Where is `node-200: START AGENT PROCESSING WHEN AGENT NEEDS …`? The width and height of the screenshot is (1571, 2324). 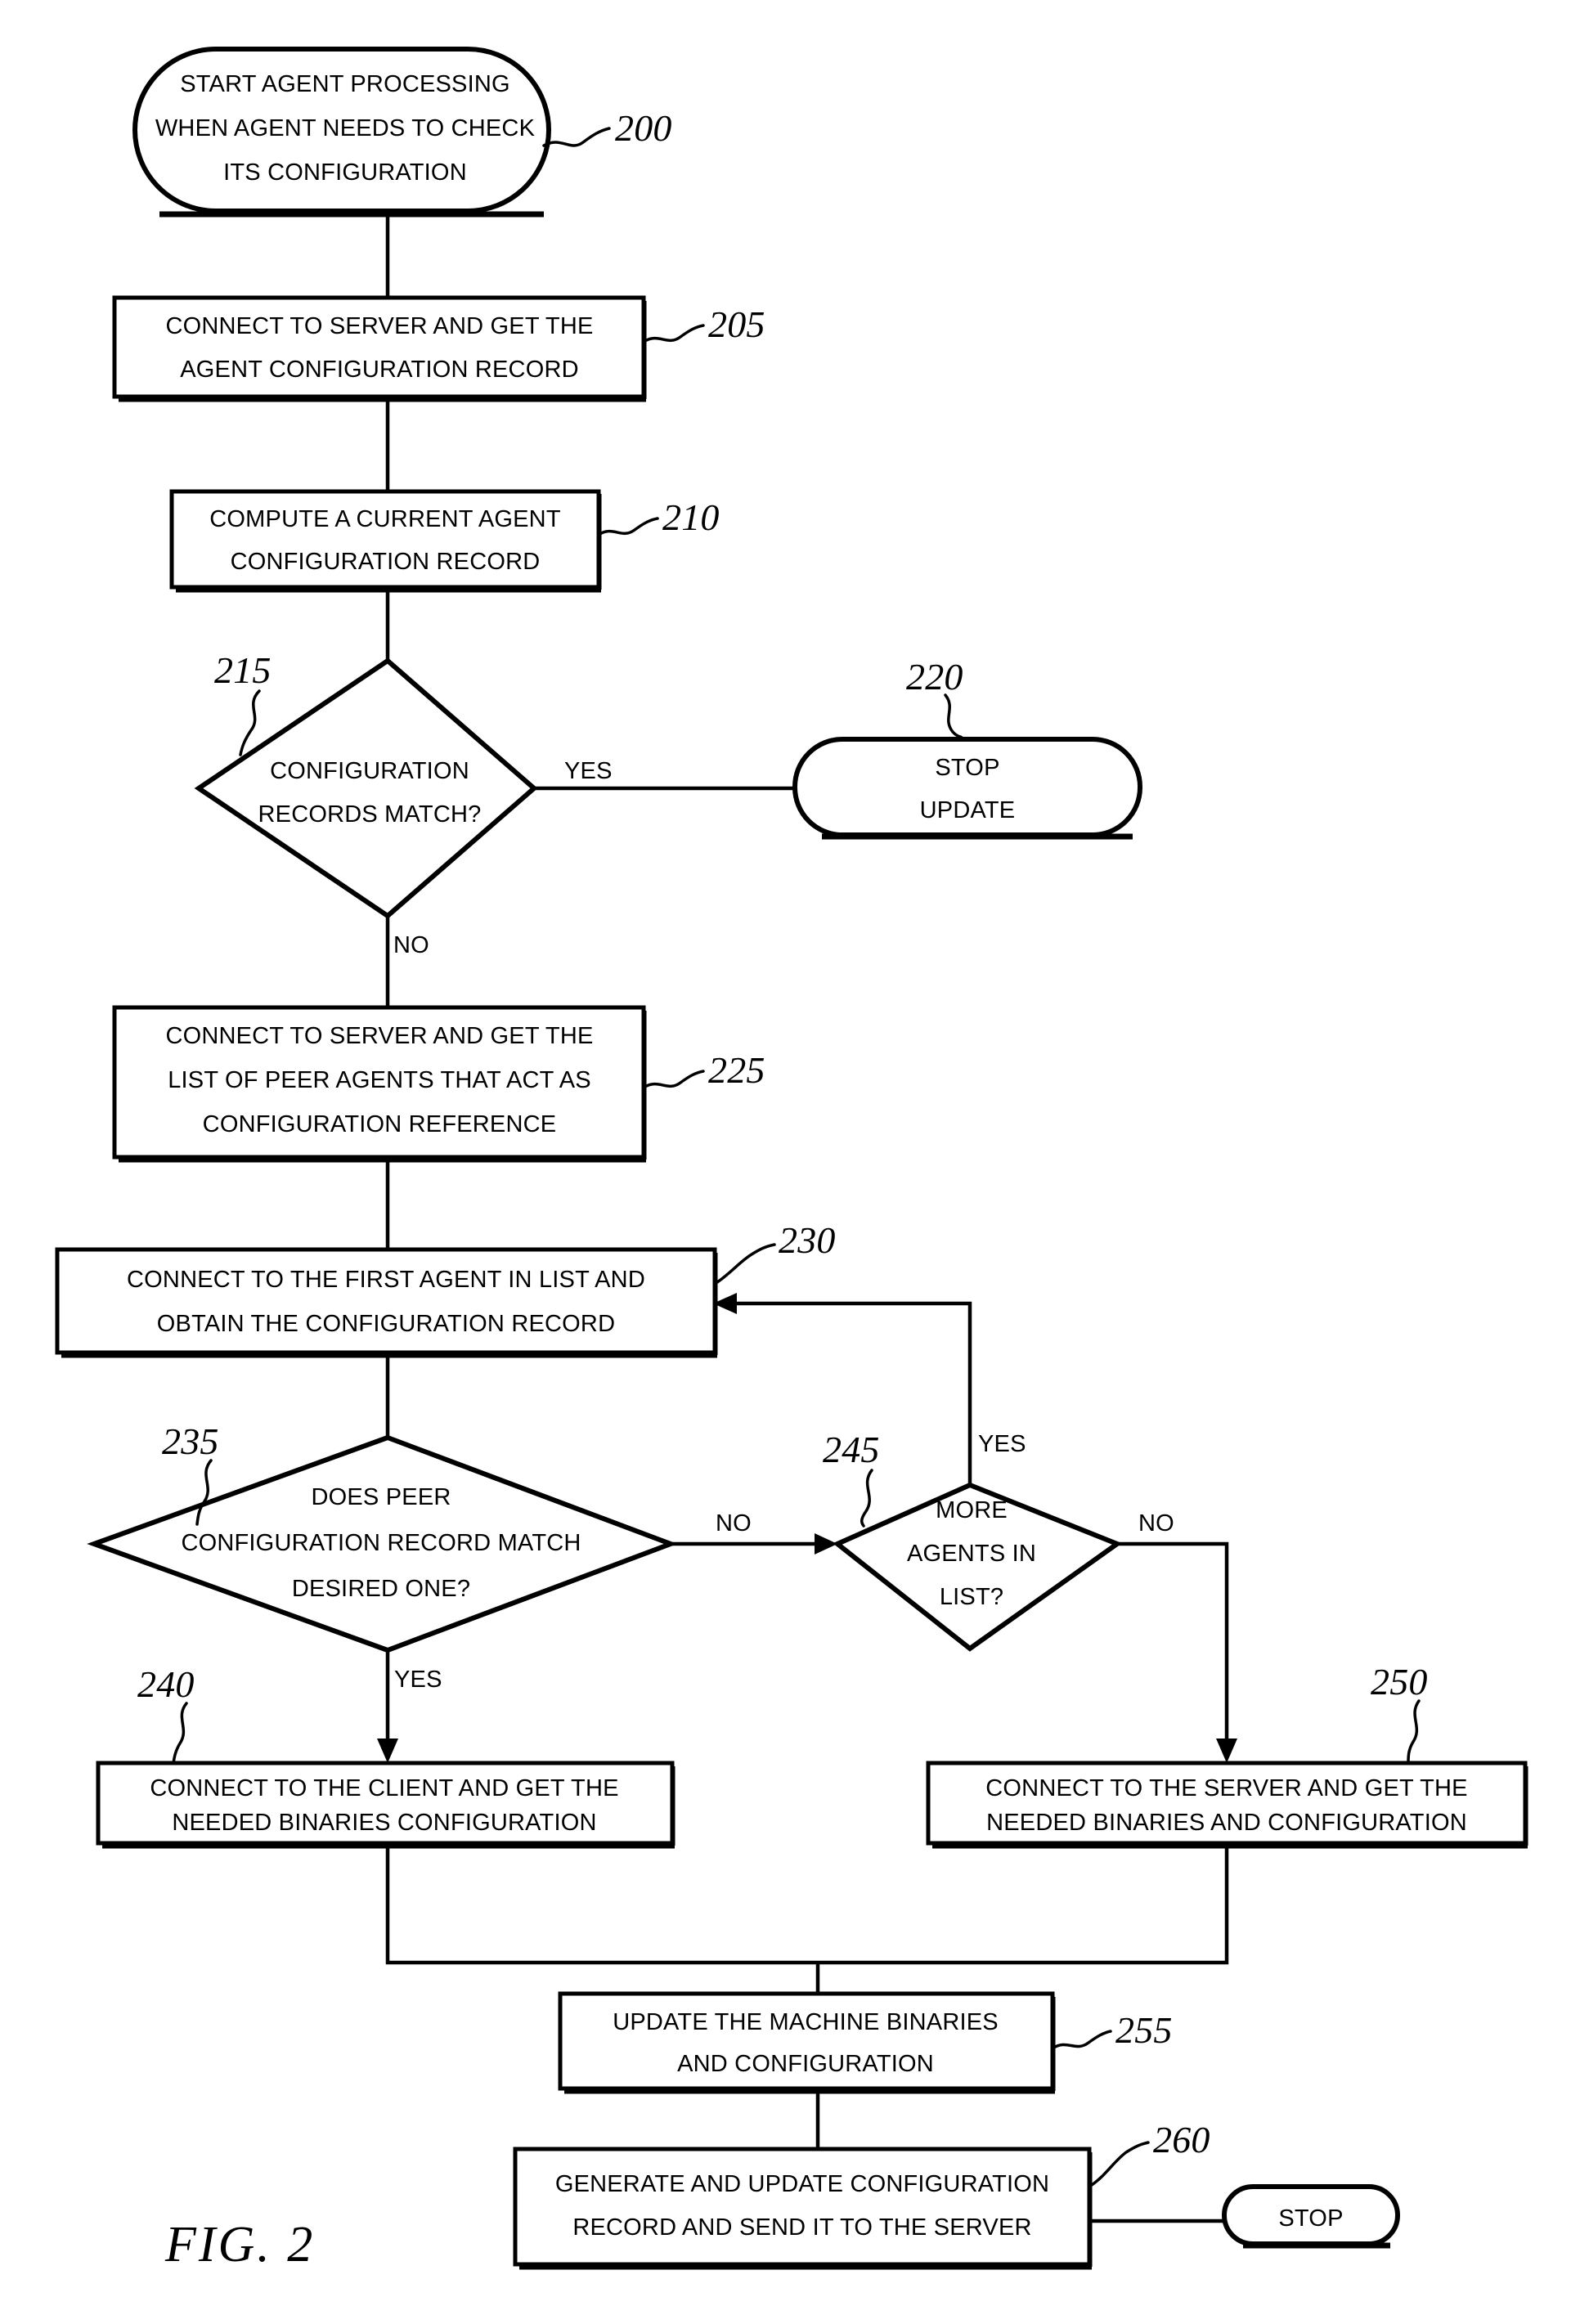
node-200: START AGENT PROCESSING WHEN AGENT NEEDS … is located at coordinates (402, 132).